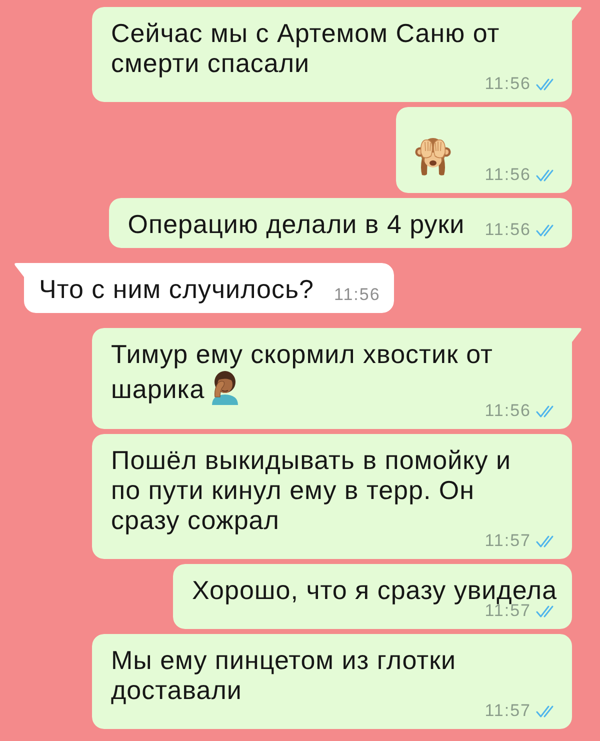 The width and height of the screenshot is (600, 741). What do you see at coordinates (302, 371) in the screenshot?
I see `message-text: Тимур ему скормил хвостик от шарика` at bounding box center [302, 371].